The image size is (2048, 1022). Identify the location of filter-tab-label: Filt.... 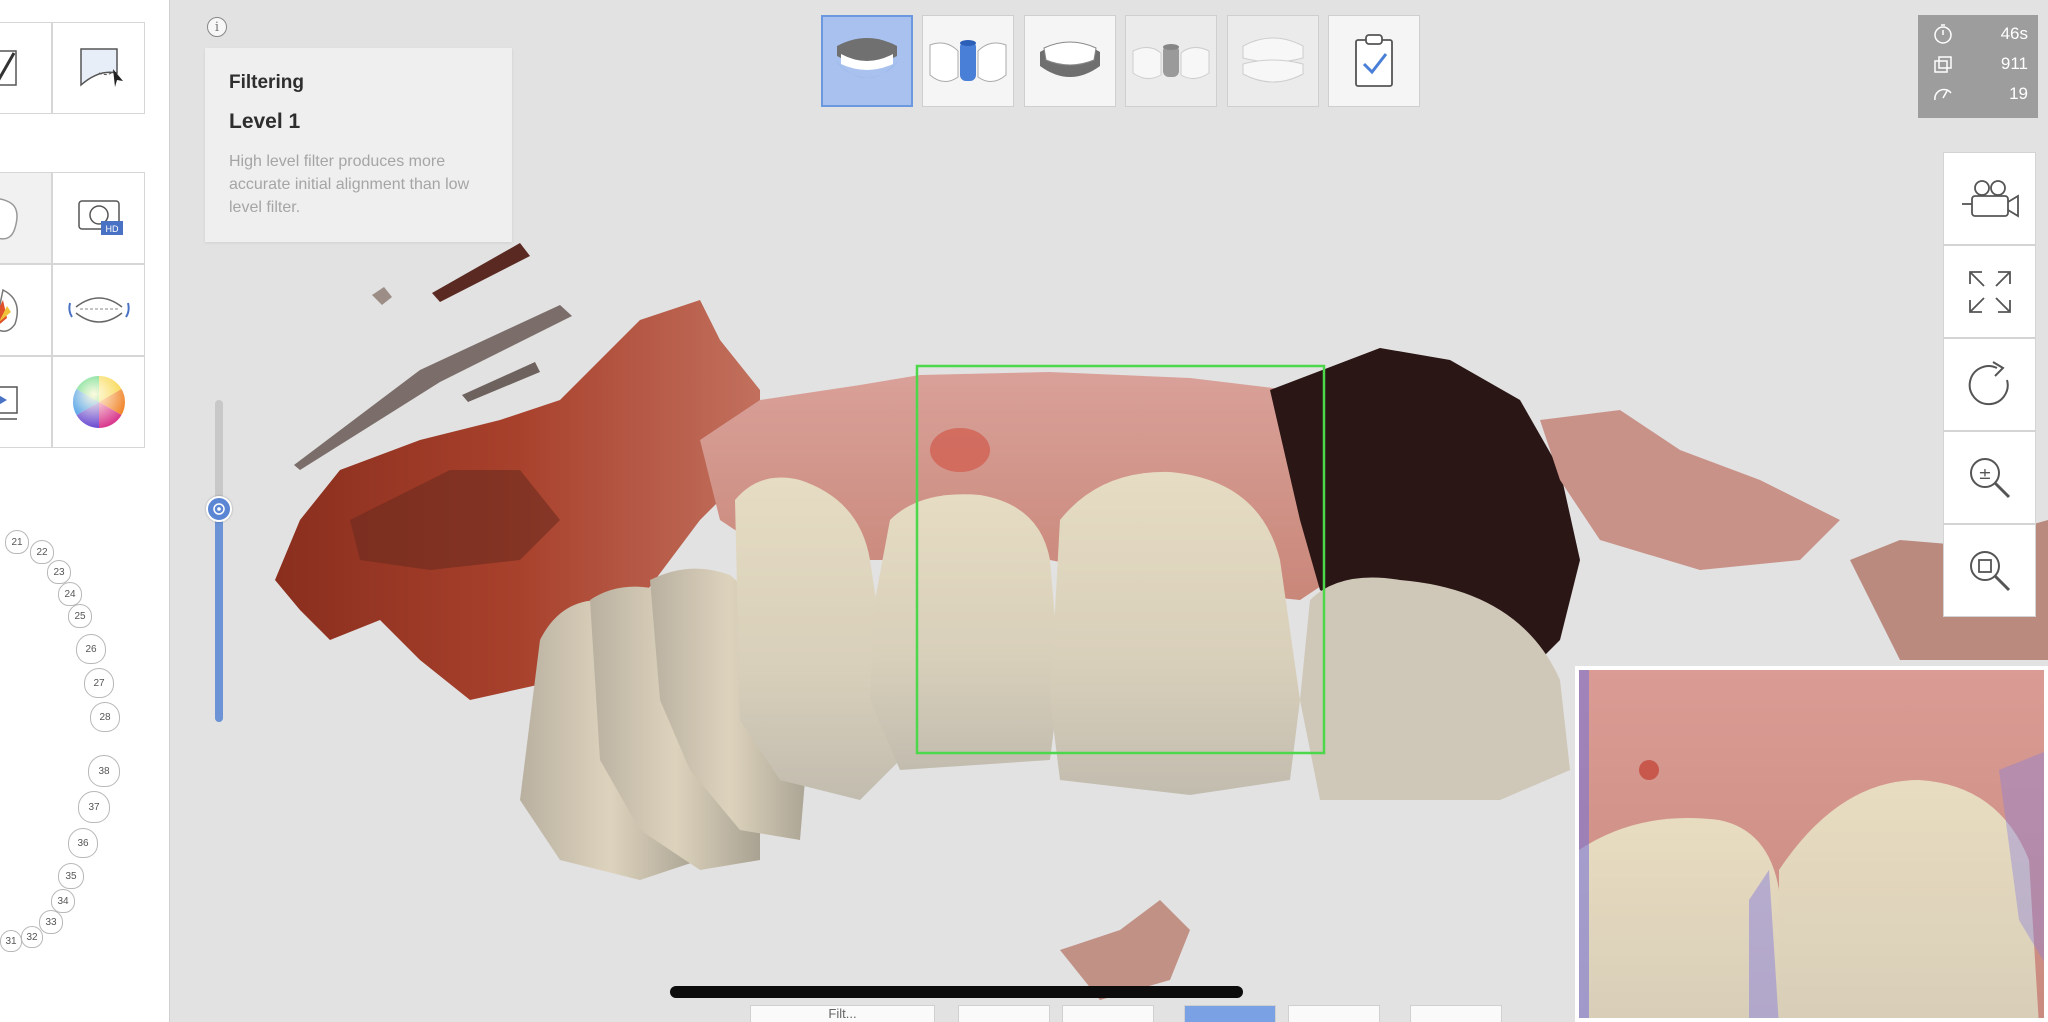
(842, 1013).